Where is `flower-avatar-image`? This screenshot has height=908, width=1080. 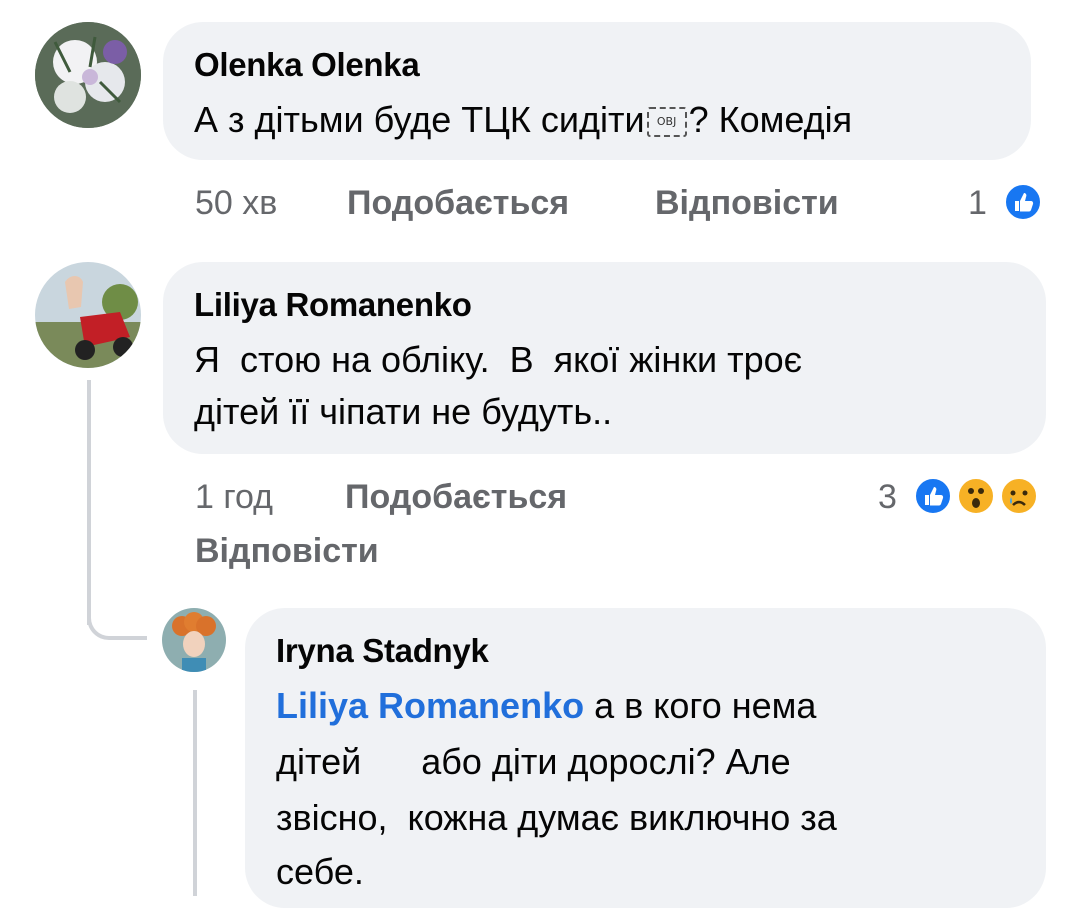
flower-avatar-image is located at coordinates (88, 75).